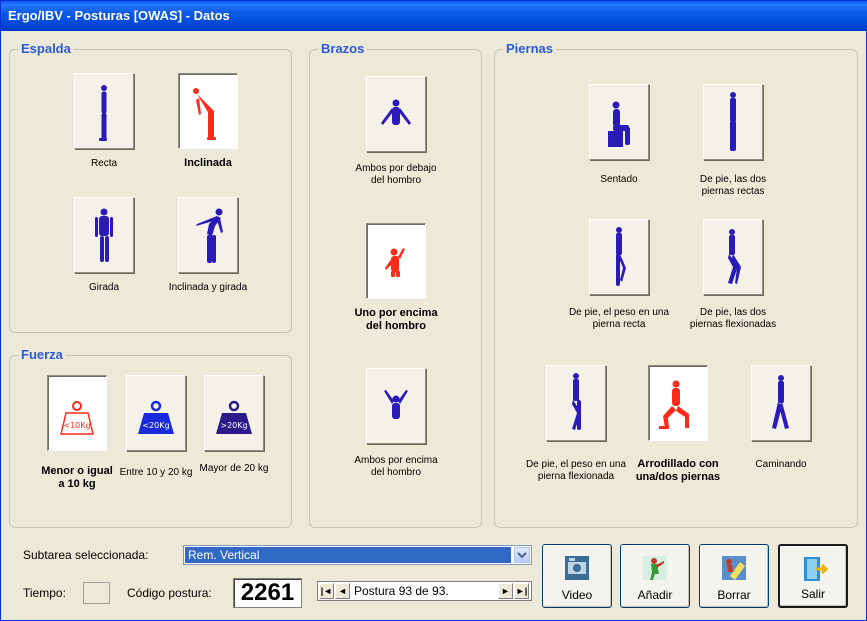  Describe the element at coordinates (46, 49) in the screenshot. I see `espalda-title: Espalda` at that location.